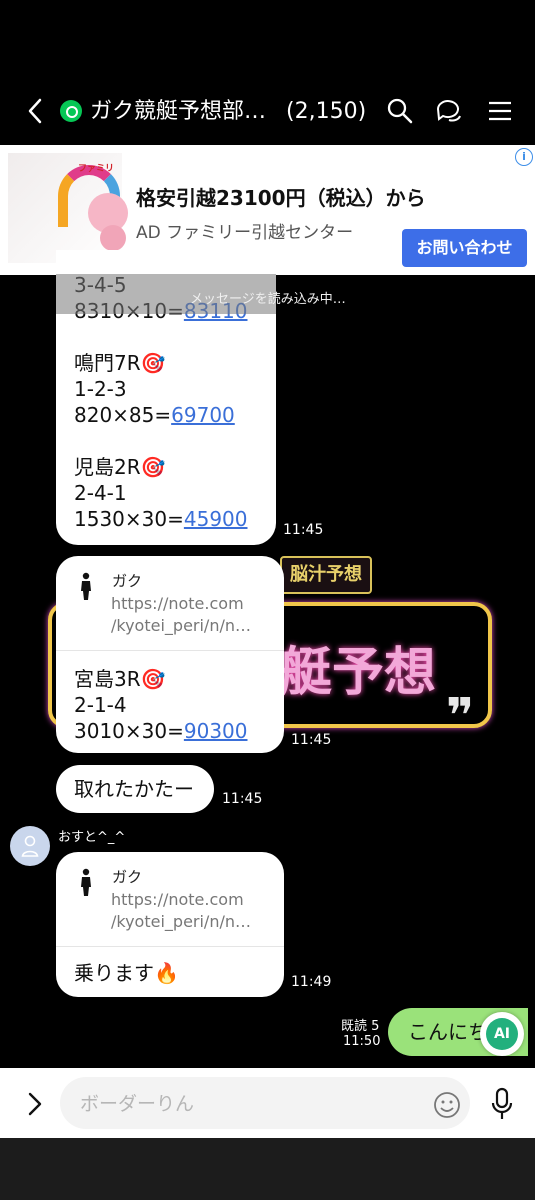 The height and width of the screenshot is (1200, 535). I want to click on result-link: 90300, so click(216, 731).